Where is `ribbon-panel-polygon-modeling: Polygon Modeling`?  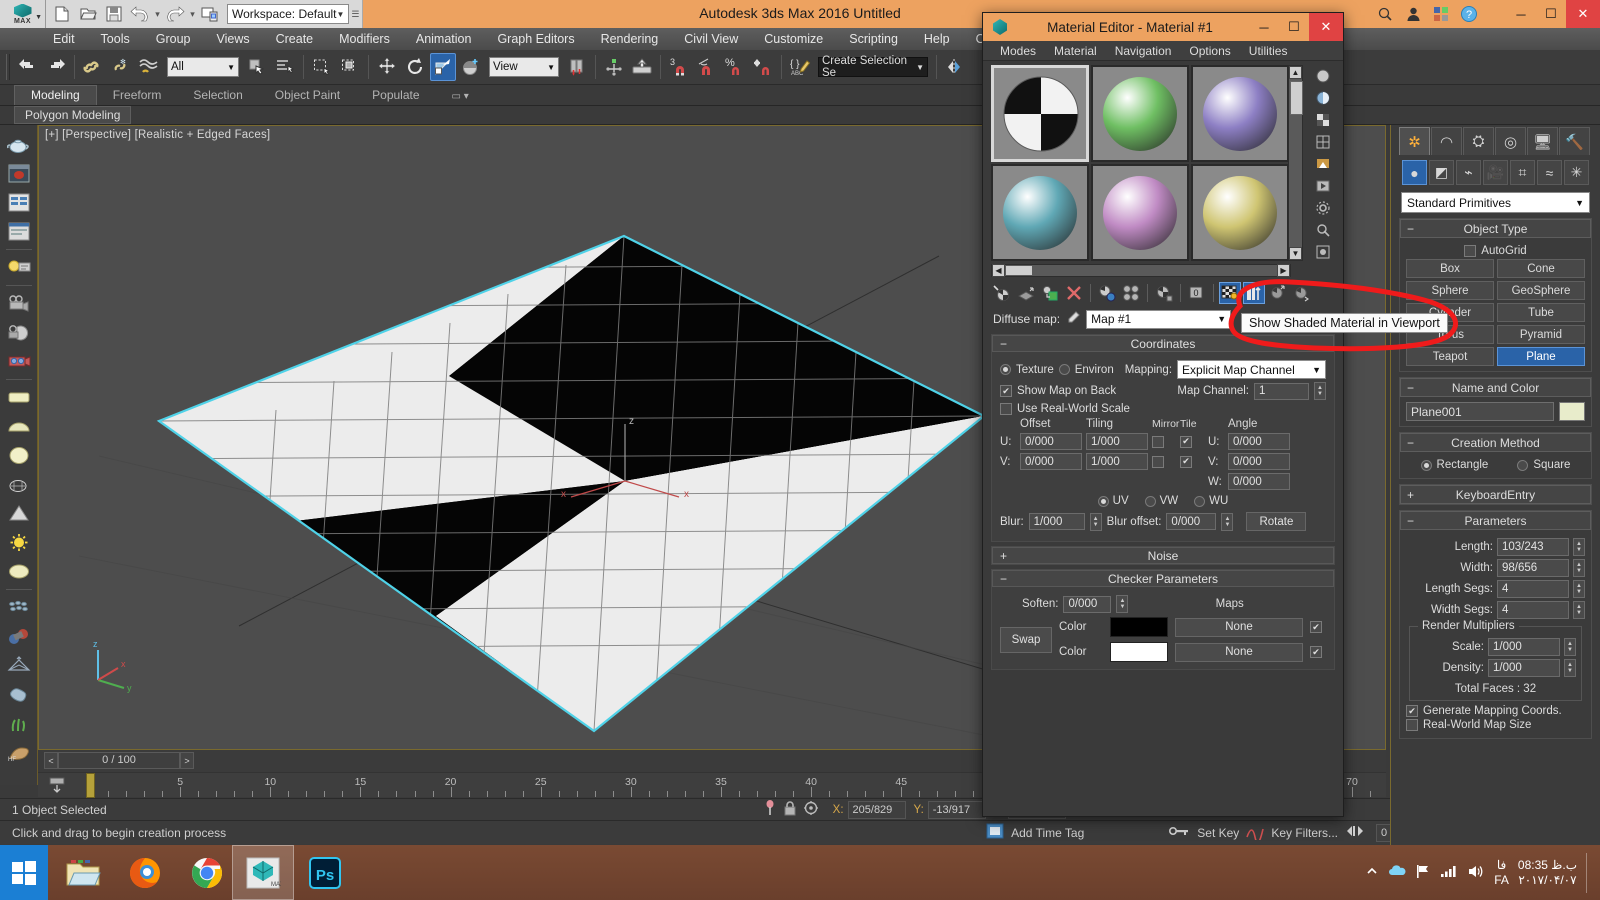 ribbon-panel-polygon-modeling: Polygon Modeling is located at coordinates (73, 115).